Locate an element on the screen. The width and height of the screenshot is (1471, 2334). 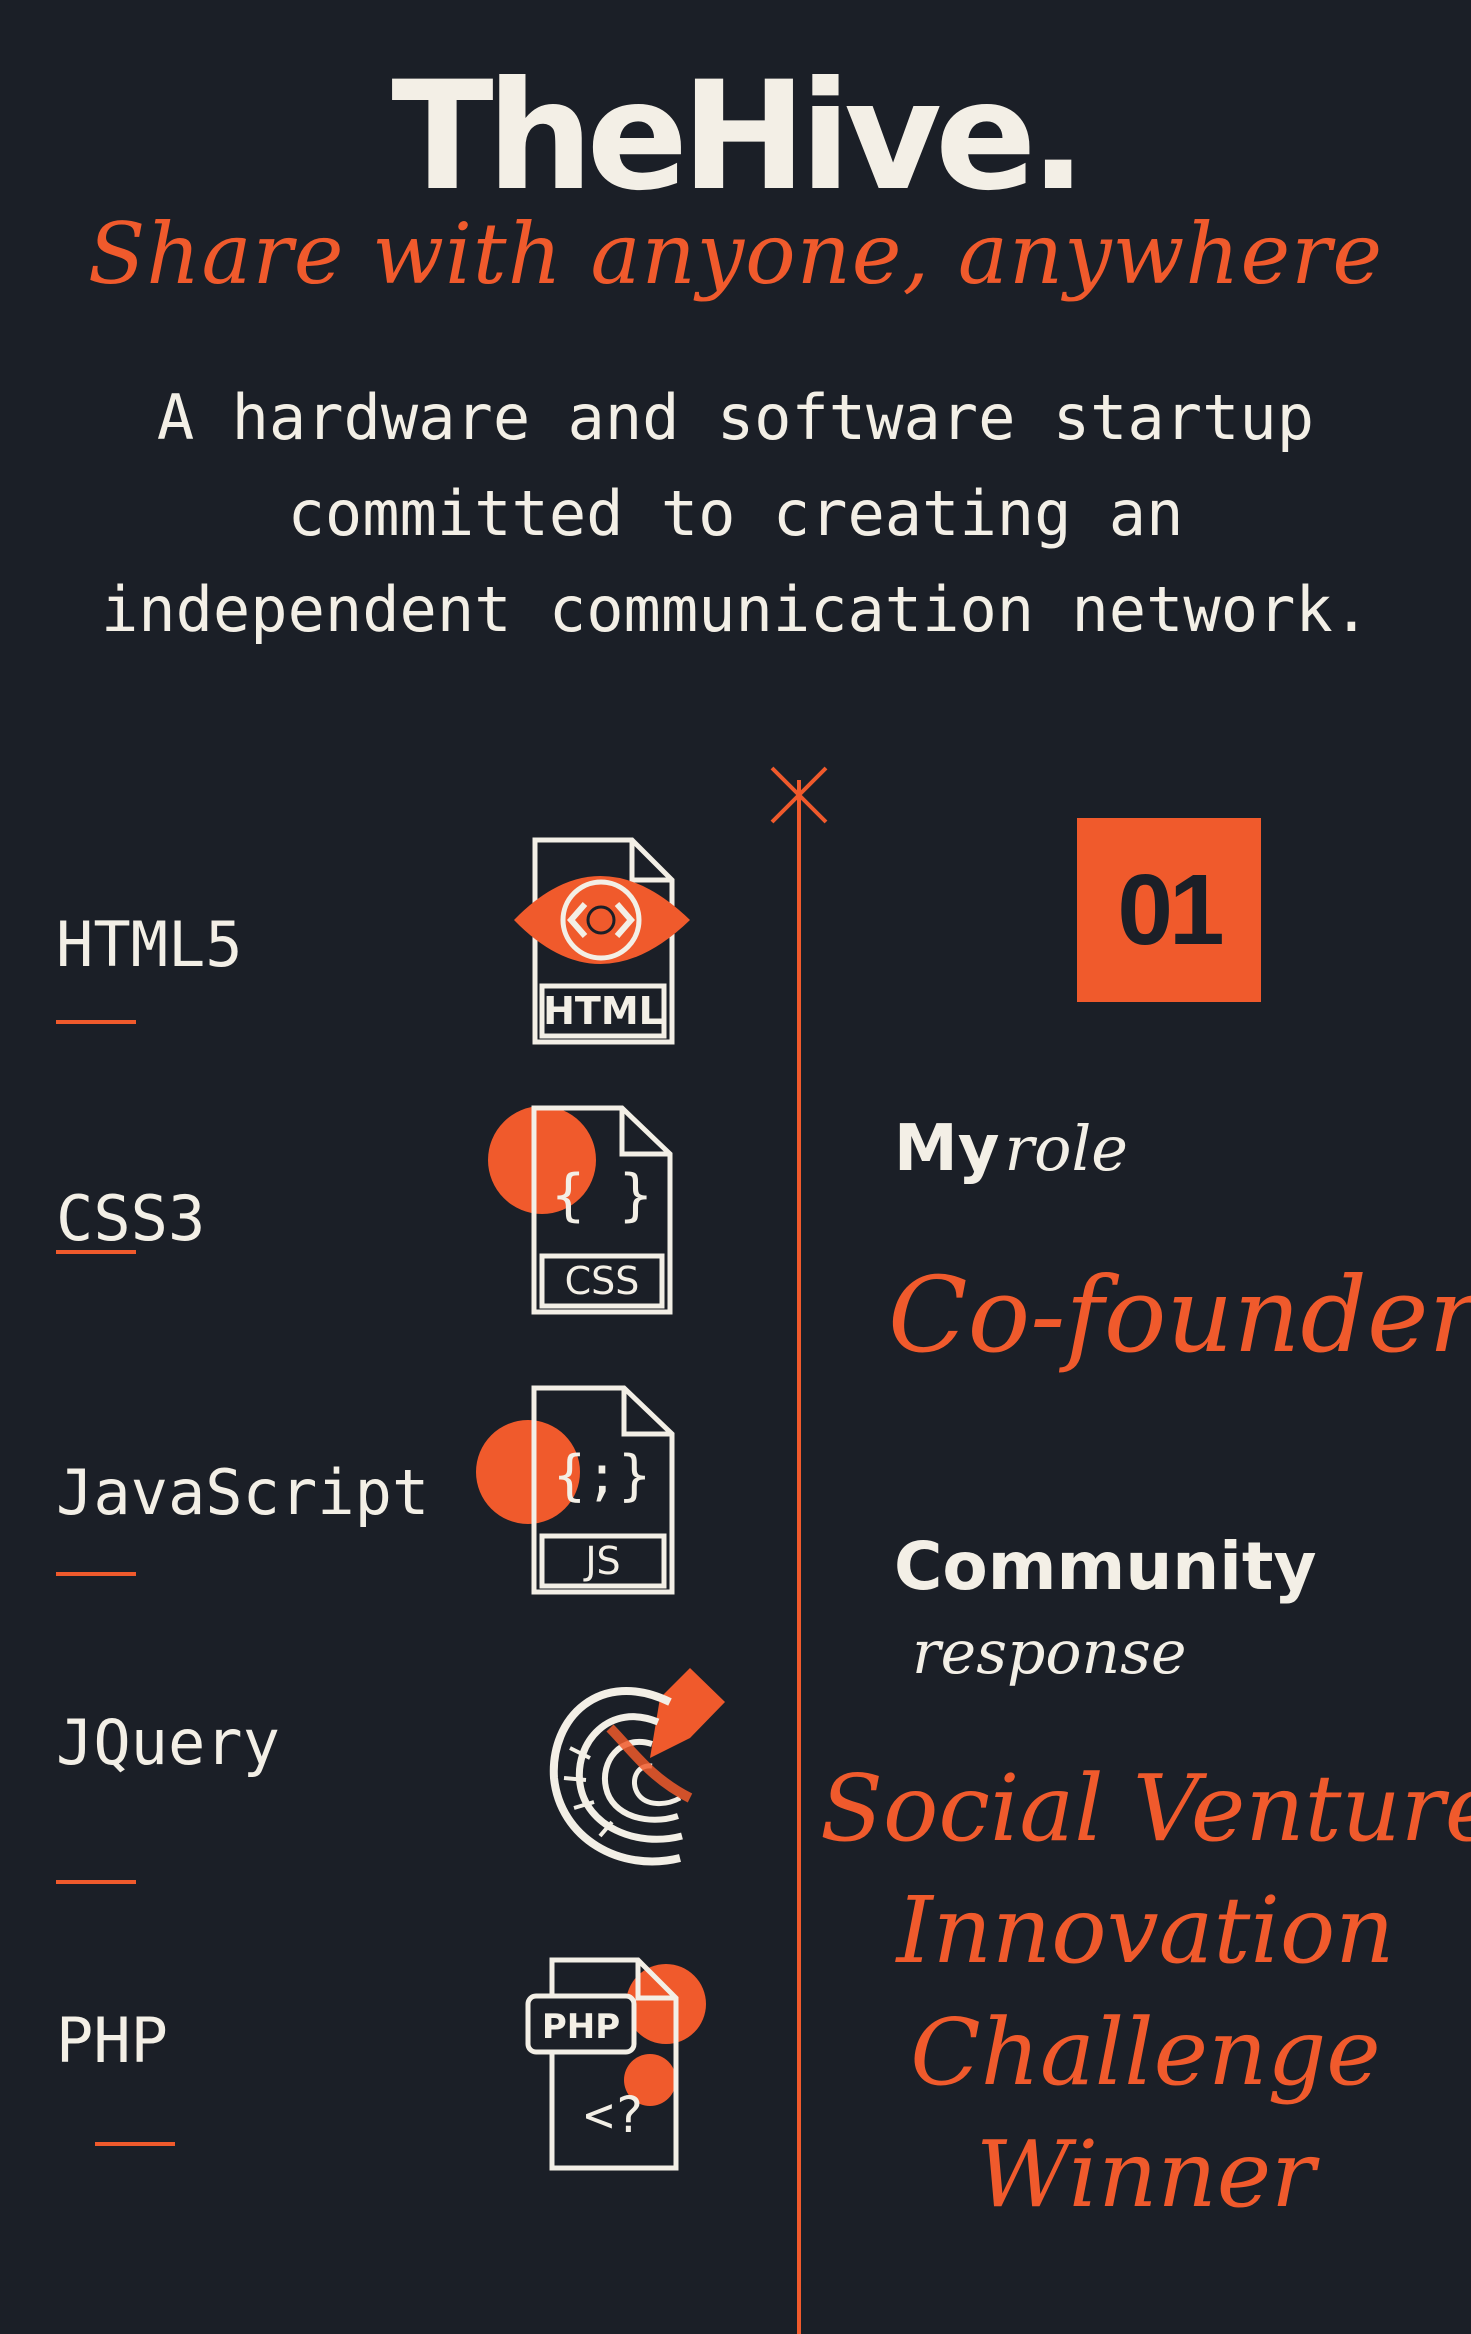
award-line: Innovation is located at coordinates (1145, 1930).